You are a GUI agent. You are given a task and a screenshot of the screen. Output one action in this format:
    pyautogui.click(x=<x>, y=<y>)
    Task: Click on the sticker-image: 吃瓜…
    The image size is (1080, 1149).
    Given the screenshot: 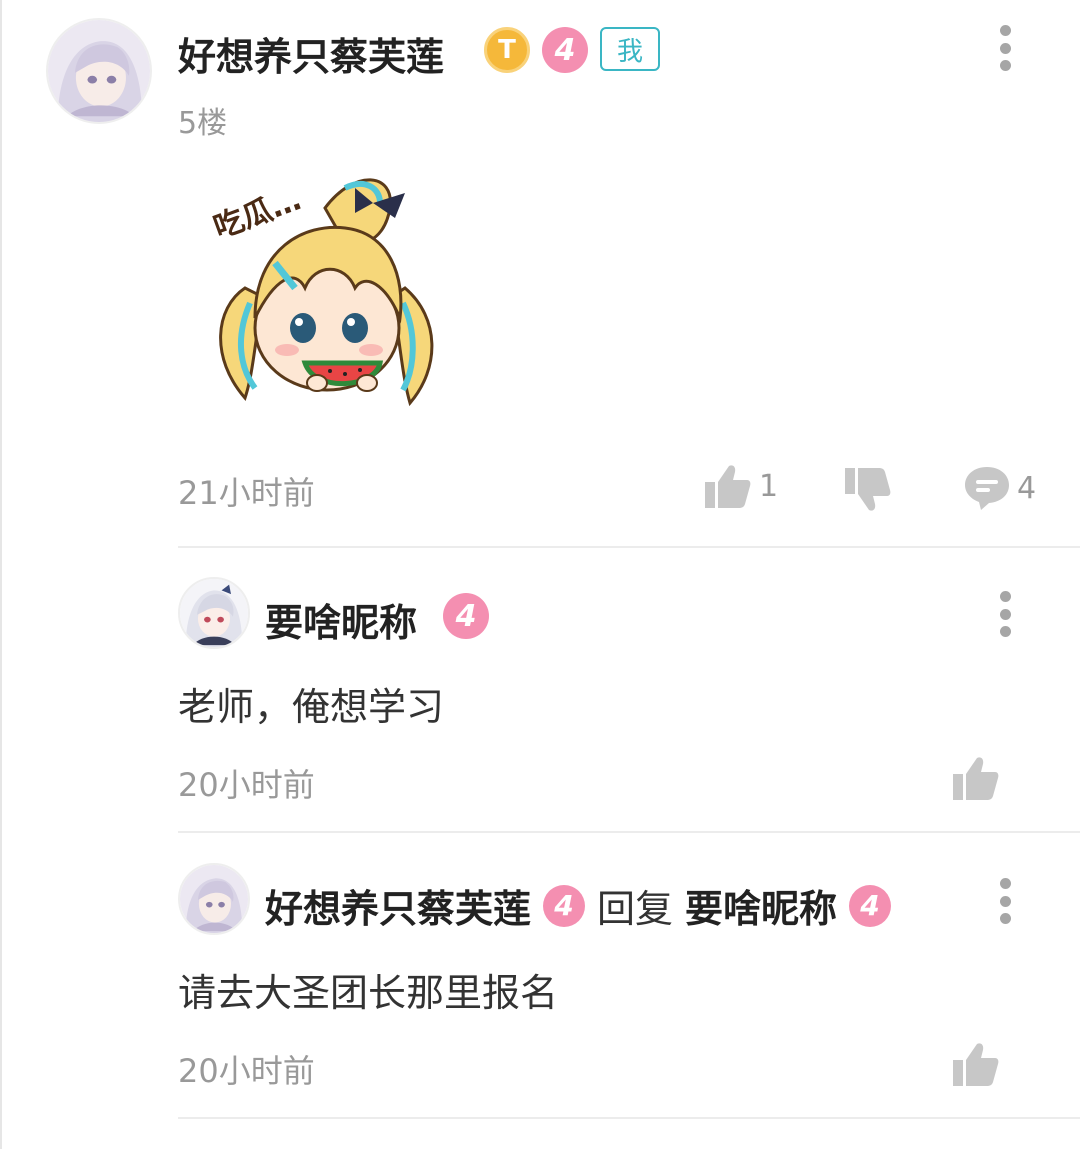 What is the action you would take?
    pyautogui.click(x=325, y=293)
    